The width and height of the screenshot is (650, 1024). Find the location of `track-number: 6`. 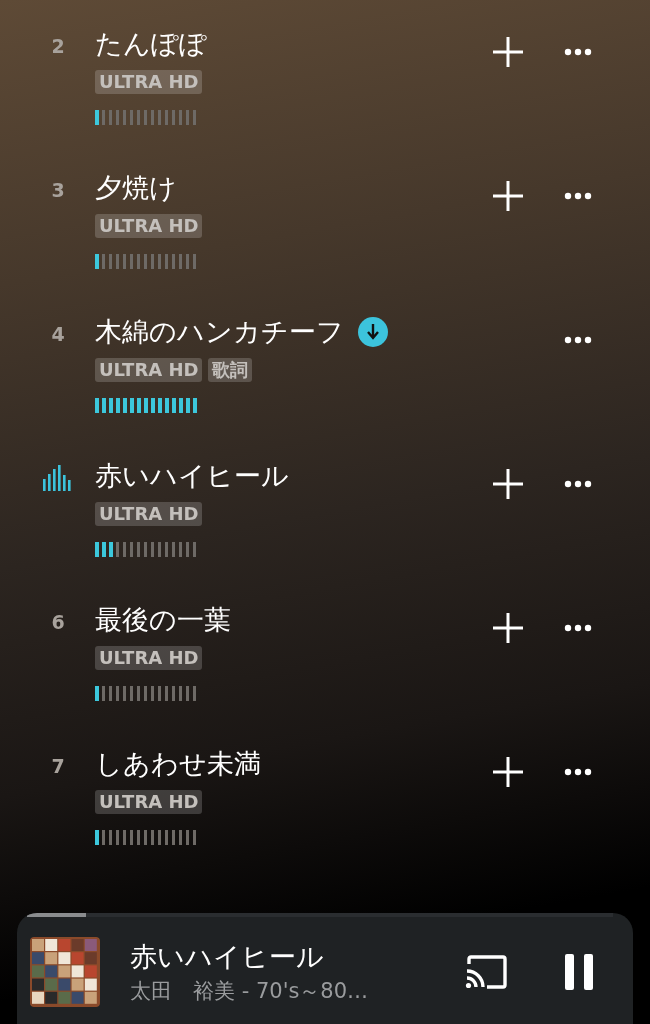

track-number: 6 is located at coordinates (58, 622).